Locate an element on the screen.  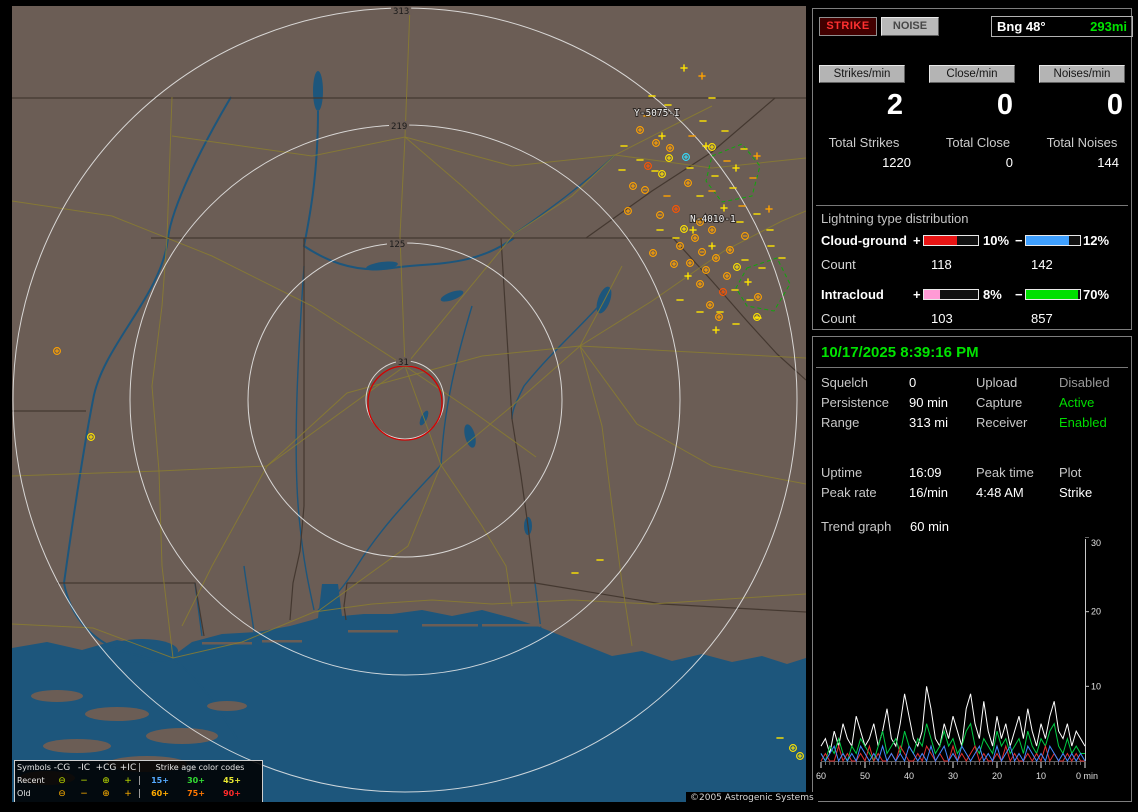
strike-mode-button: STRIKE is located at coordinates (848, 26).